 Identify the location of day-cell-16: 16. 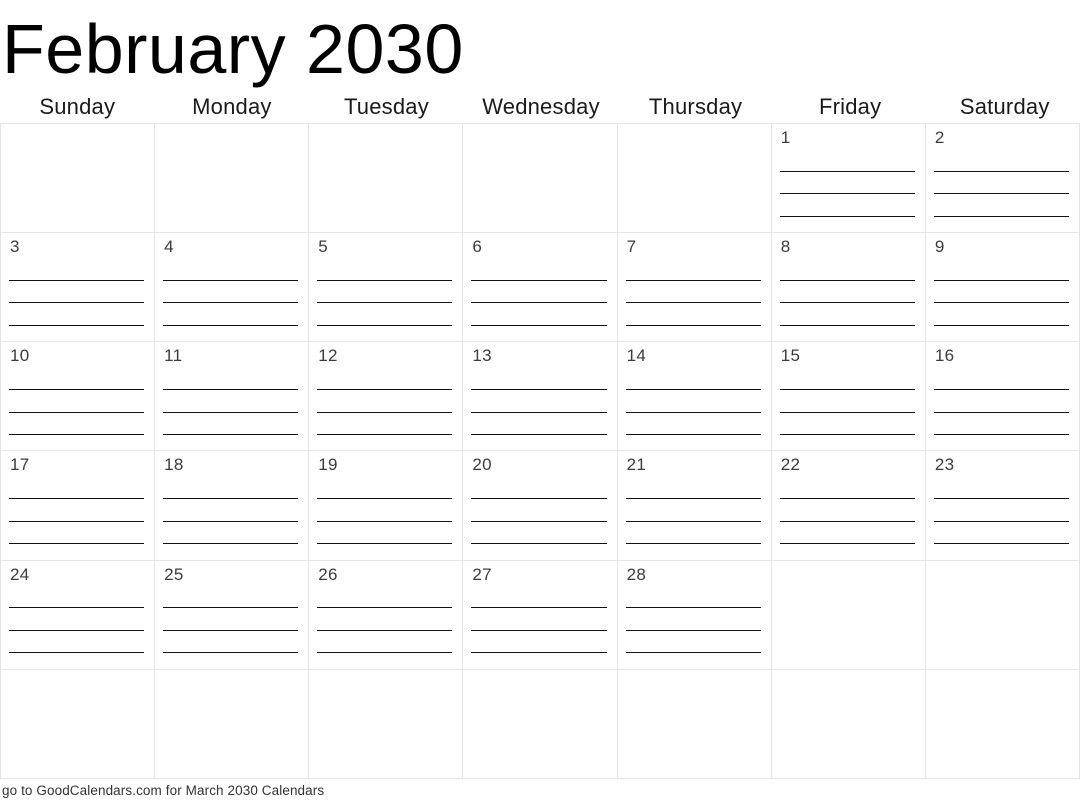
(1002, 397).